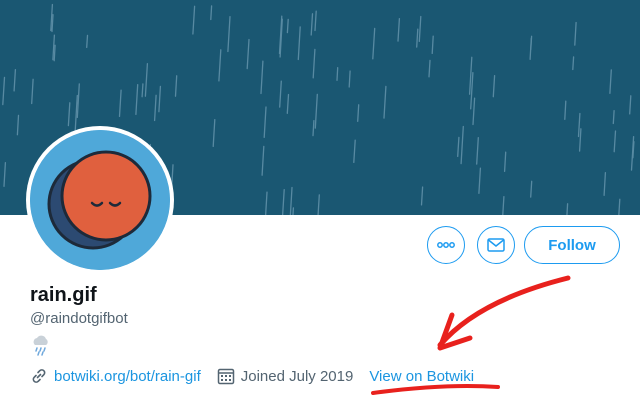  Describe the element at coordinates (297, 376) in the screenshot. I see `joined-date: Joined July 2019` at that location.